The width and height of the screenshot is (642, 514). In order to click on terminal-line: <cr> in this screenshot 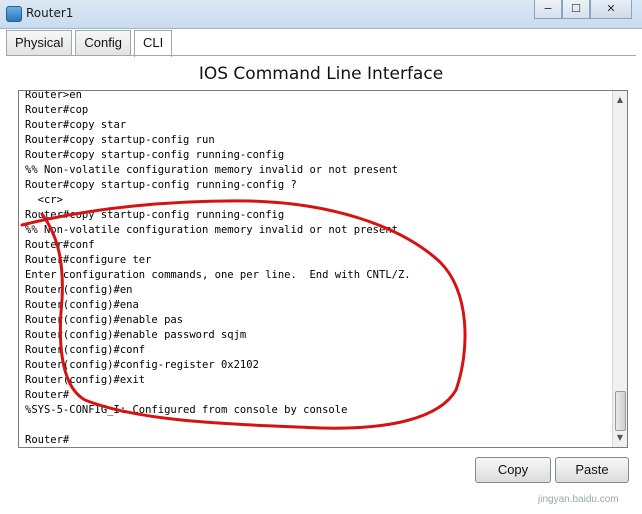, I will do `click(44, 200)`.